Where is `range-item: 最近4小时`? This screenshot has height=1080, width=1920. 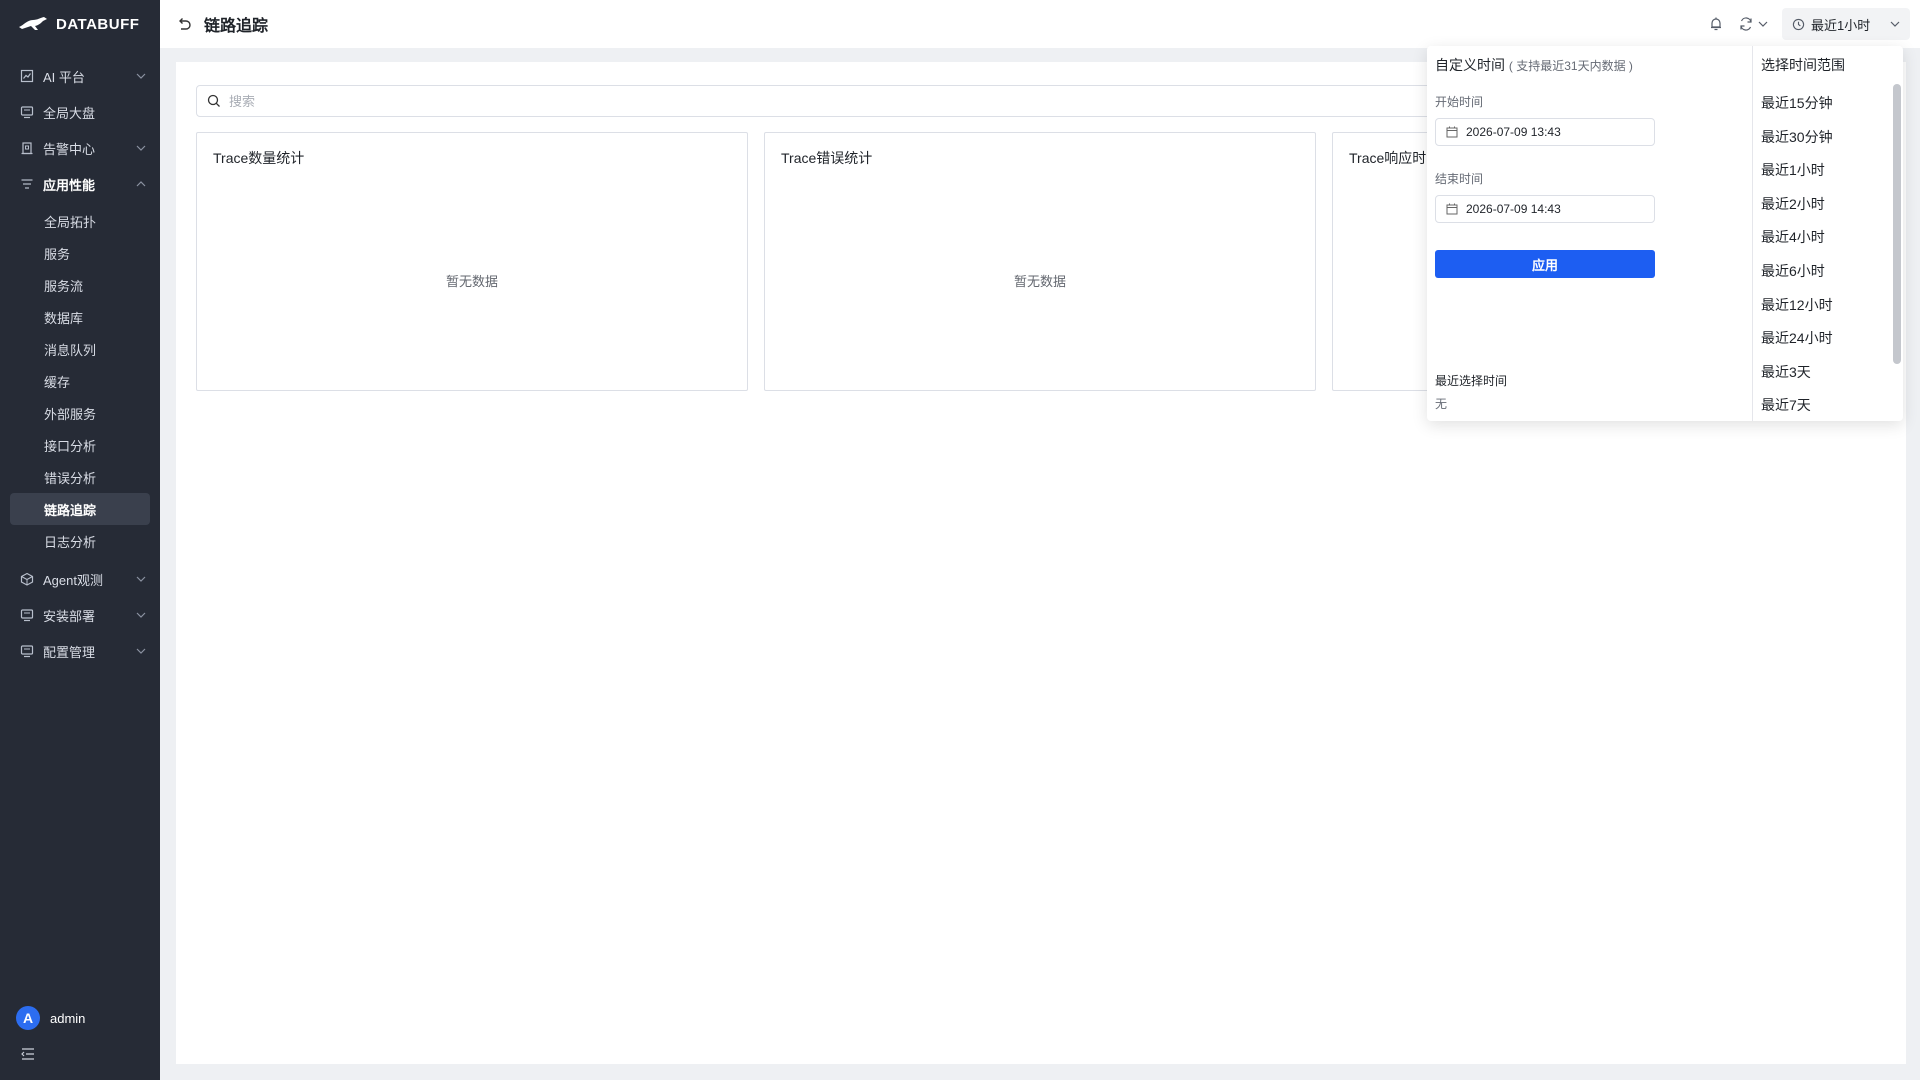 range-item: 最近4小时 is located at coordinates (1828, 238).